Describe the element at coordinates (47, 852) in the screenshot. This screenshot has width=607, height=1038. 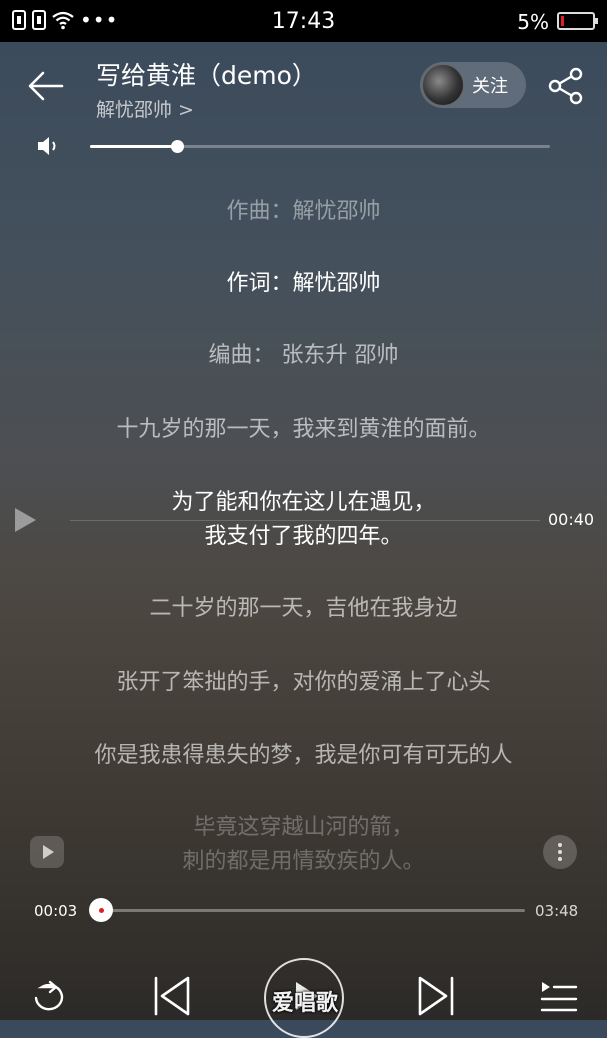
I see `video-play-icon` at that location.